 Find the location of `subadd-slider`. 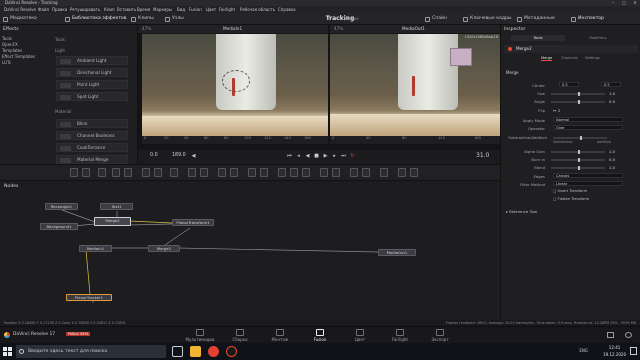

subadd-slider is located at coordinates (580, 138).